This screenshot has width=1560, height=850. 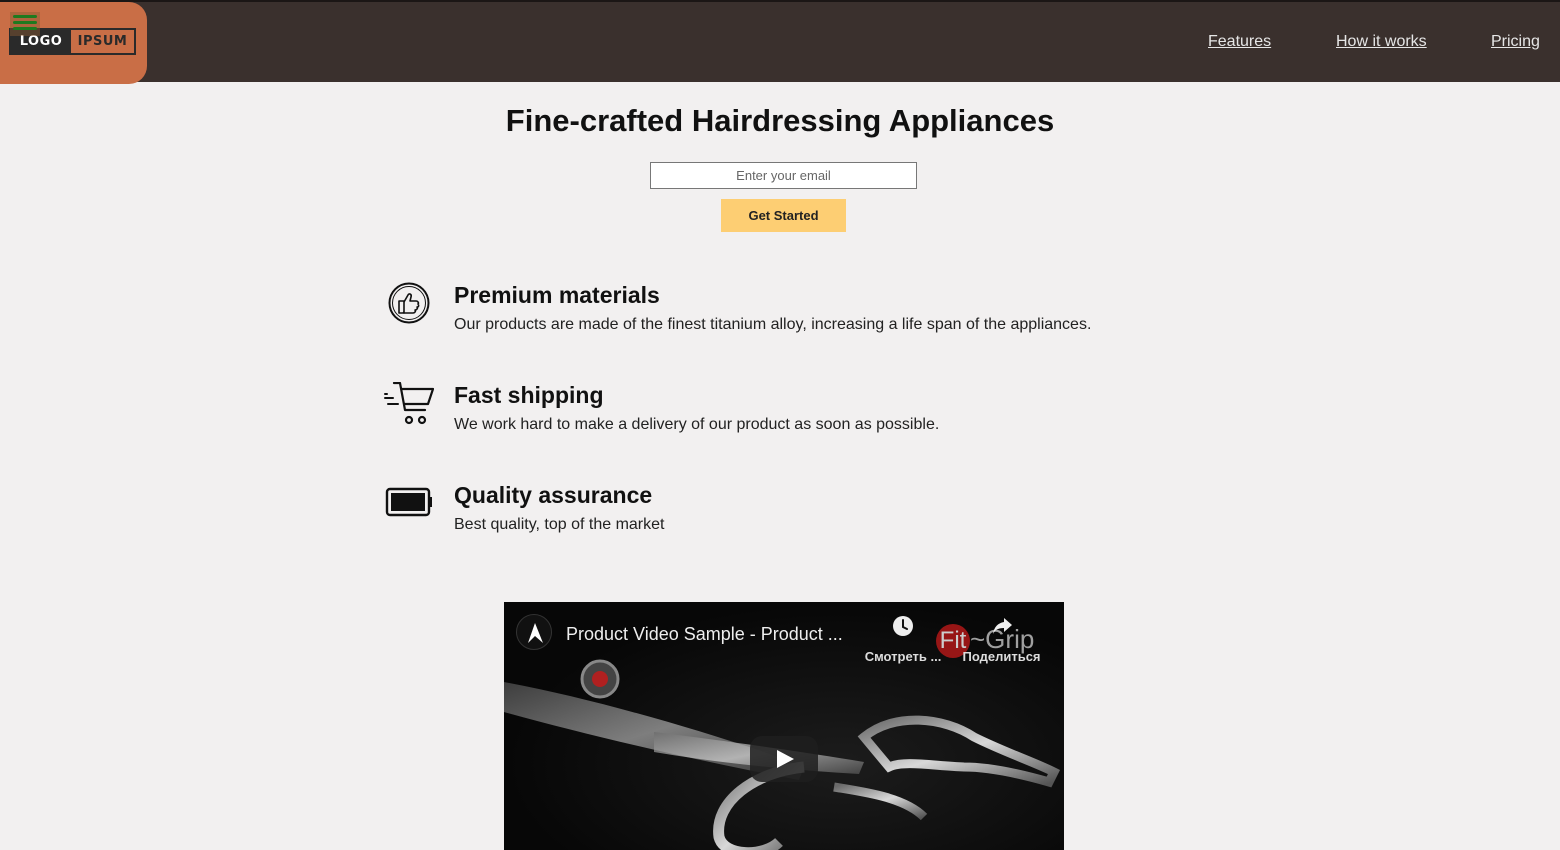 I want to click on get-started-button: Get Started, so click(x=783, y=215).